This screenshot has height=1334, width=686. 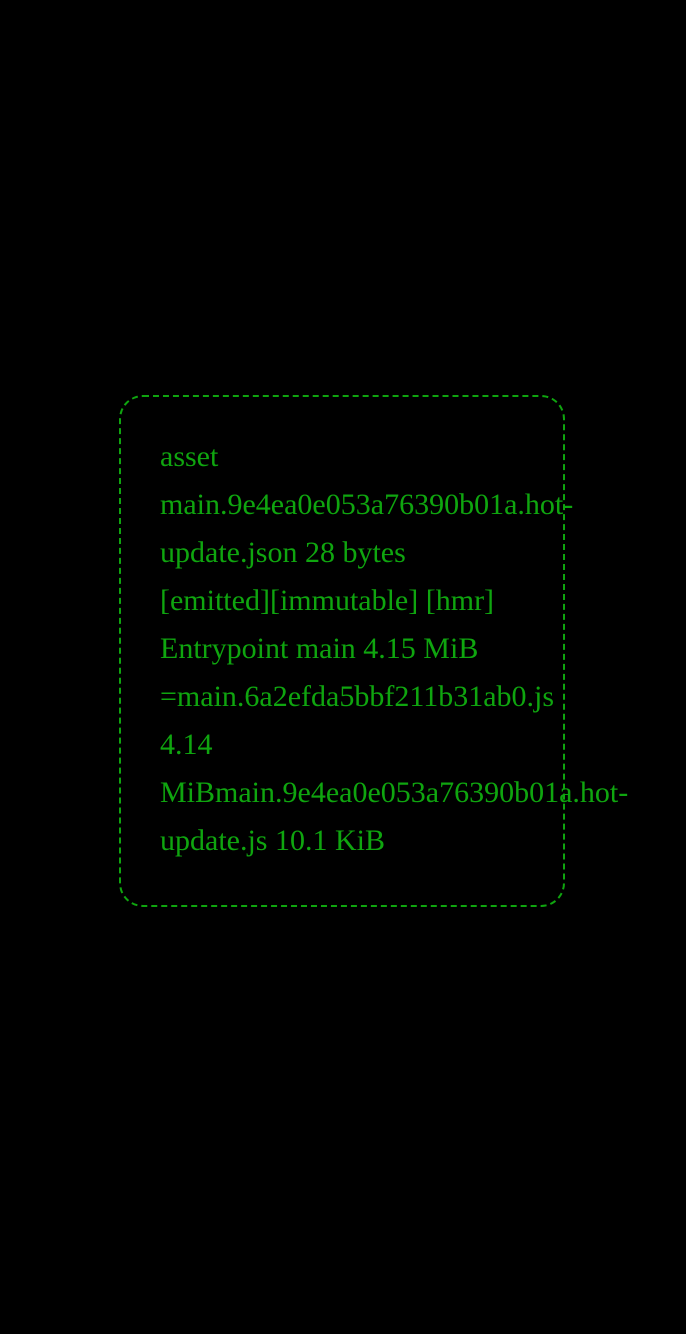 I want to click on log-line: [emitted][immutable] [hmr], so click(x=327, y=600).